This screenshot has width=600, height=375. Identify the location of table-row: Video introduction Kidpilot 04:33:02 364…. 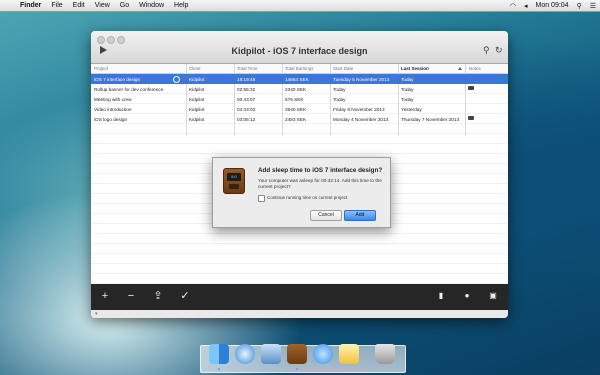
(299, 109).